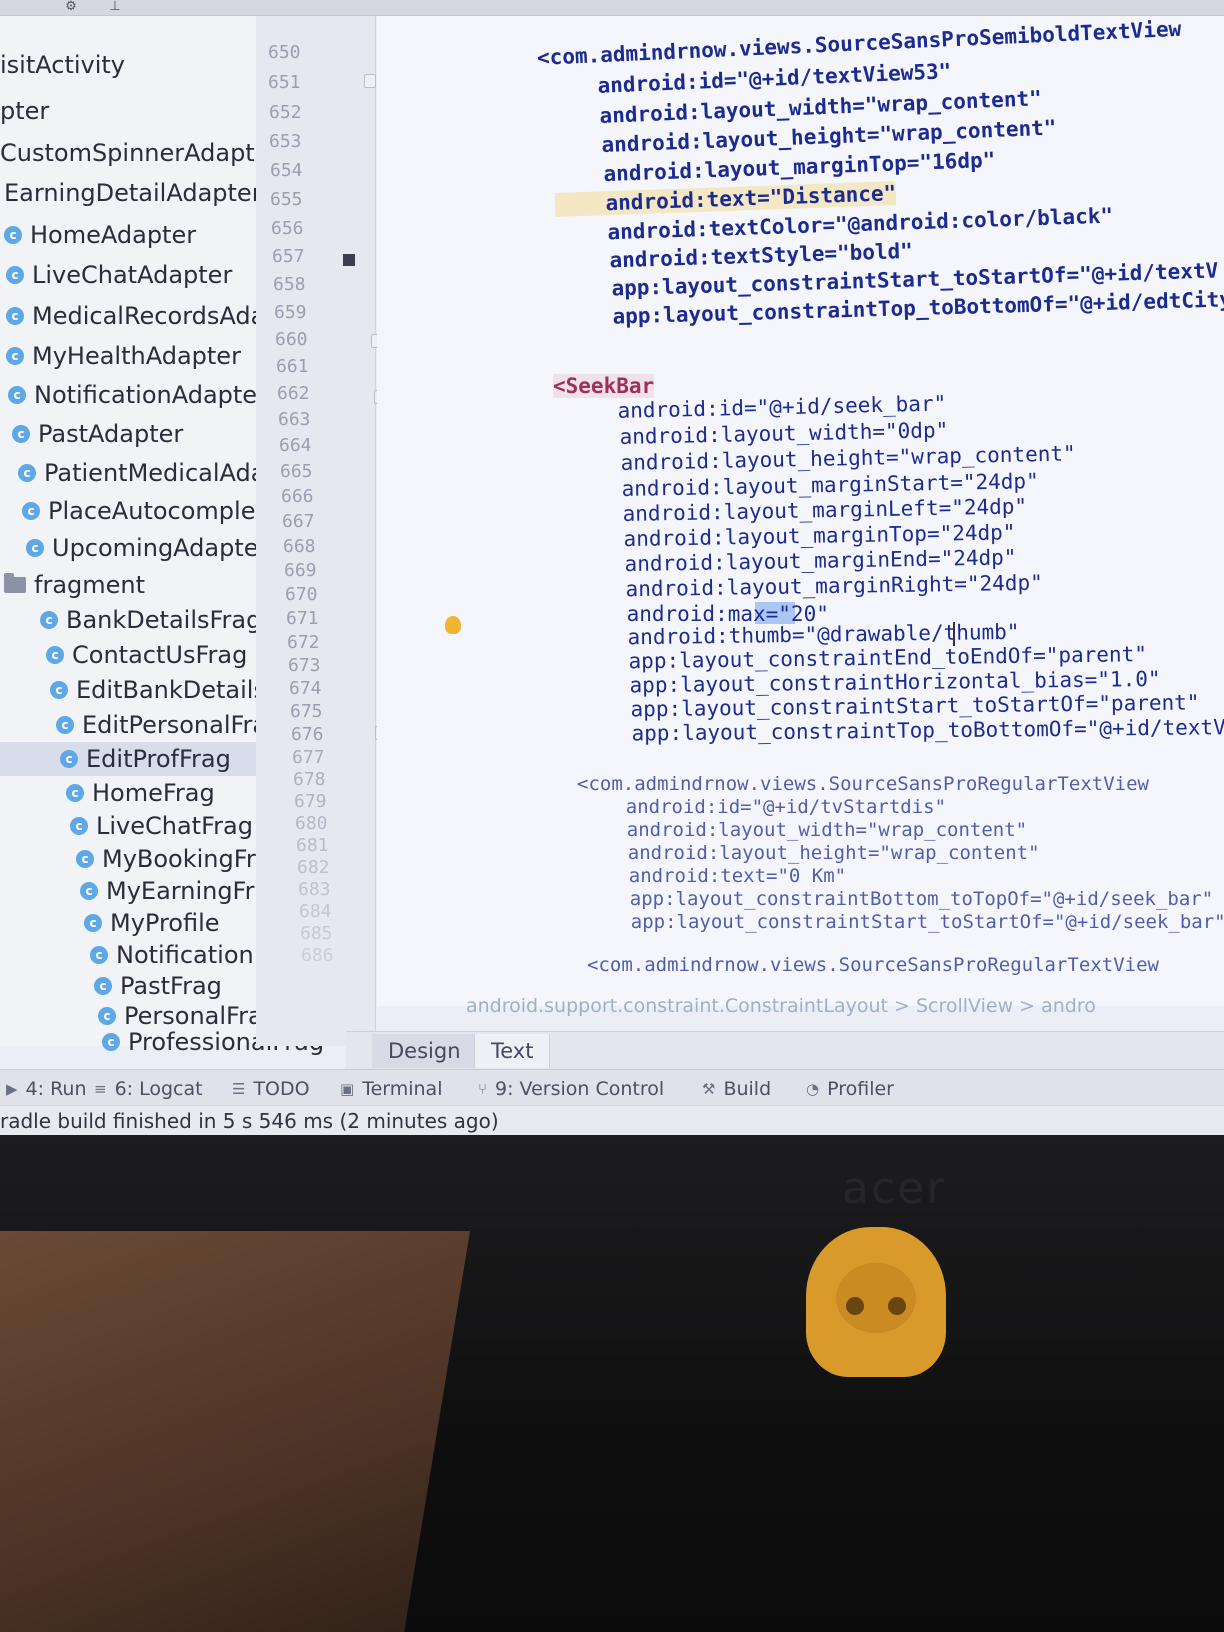 This screenshot has width=1224, height=1632. What do you see at coordinates (304, 665) in the screenshot?
I see `line-number: 673` at bounding box center [304, 665].